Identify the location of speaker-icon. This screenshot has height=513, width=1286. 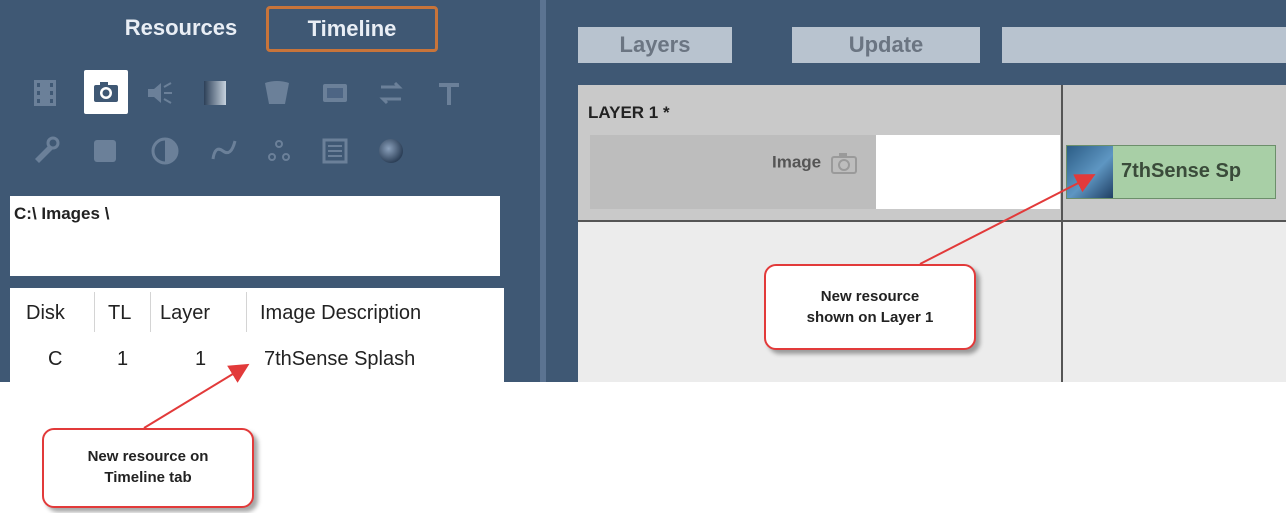
(159, 93).